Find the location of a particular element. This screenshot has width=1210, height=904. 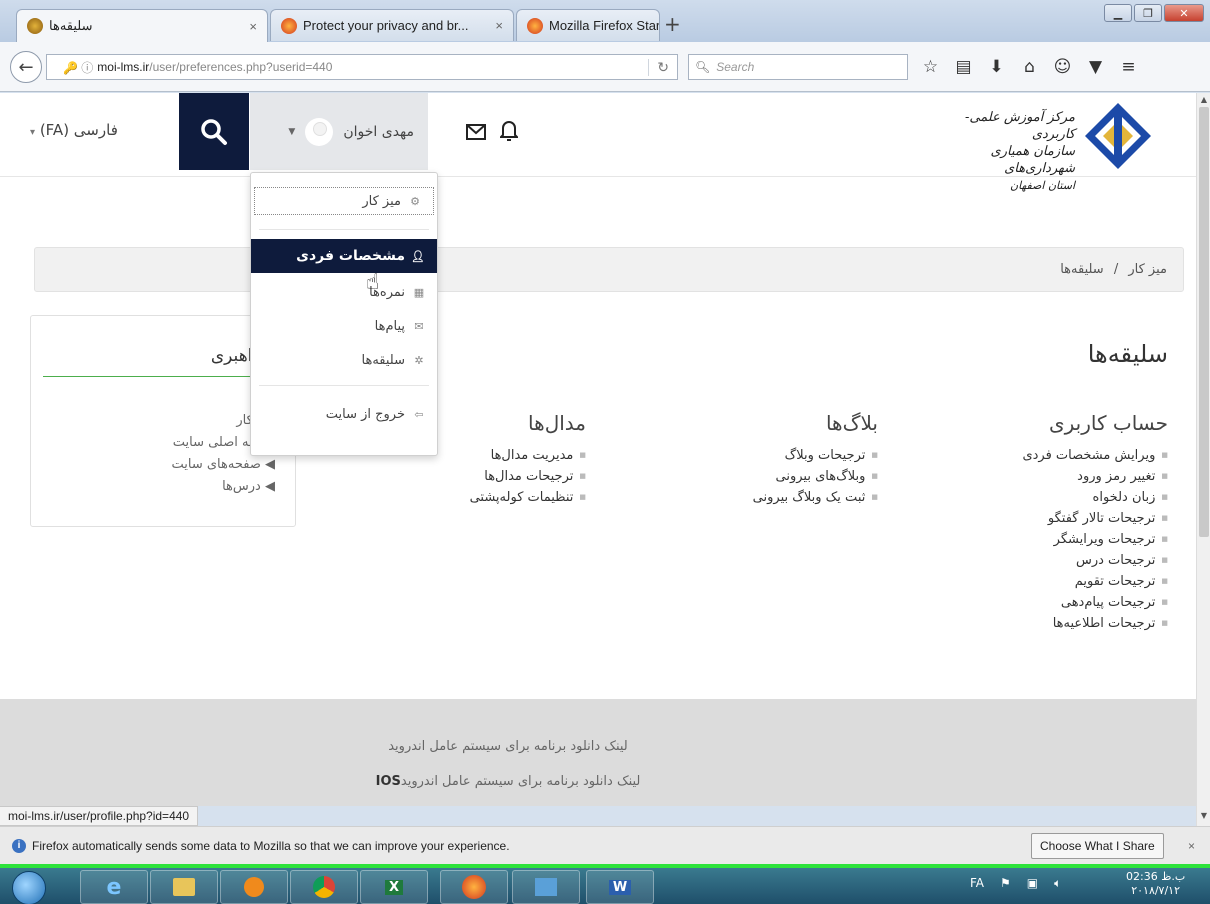

menu-item-profile: 👤︎ مشخصات فردی is located at coordinates (344, 256).